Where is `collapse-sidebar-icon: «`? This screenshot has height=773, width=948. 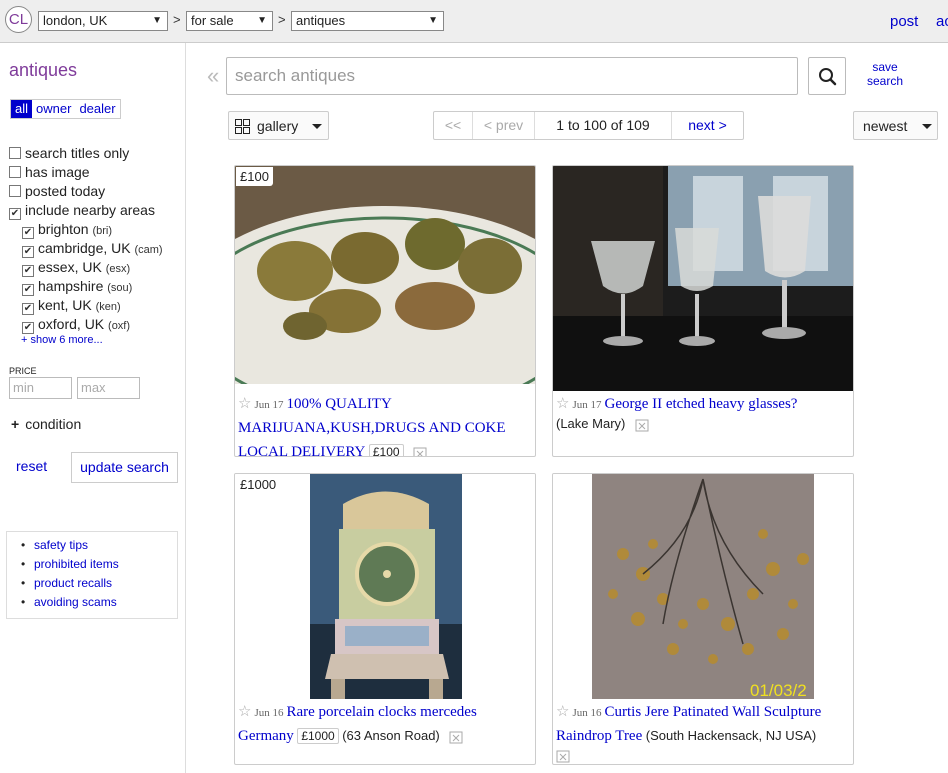 collapse-sidebar-icon: « is located at coordinates (213, 76).